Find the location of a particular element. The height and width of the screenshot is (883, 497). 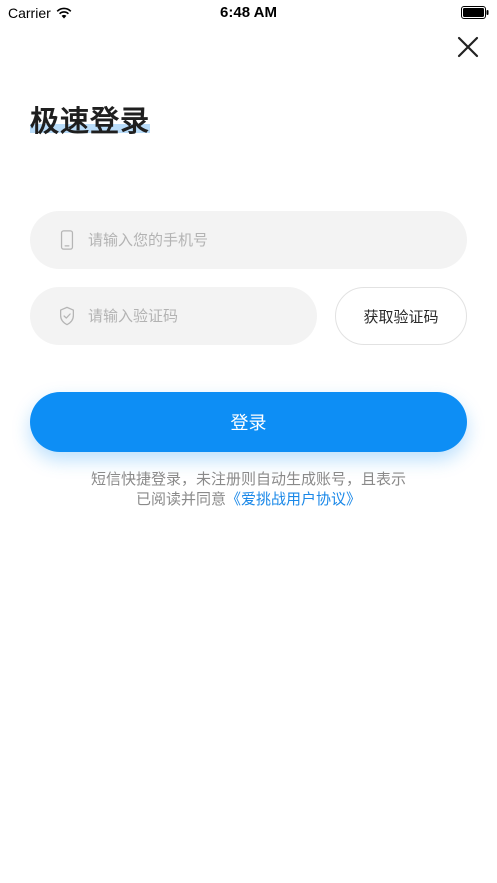

clock: 6:48 AM is located at coordinates (248, 12).